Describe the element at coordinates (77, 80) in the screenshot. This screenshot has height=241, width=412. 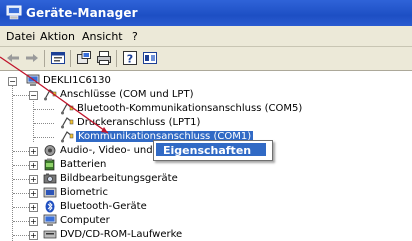
I see `computer-name: DEKLI1C6130` at that location.